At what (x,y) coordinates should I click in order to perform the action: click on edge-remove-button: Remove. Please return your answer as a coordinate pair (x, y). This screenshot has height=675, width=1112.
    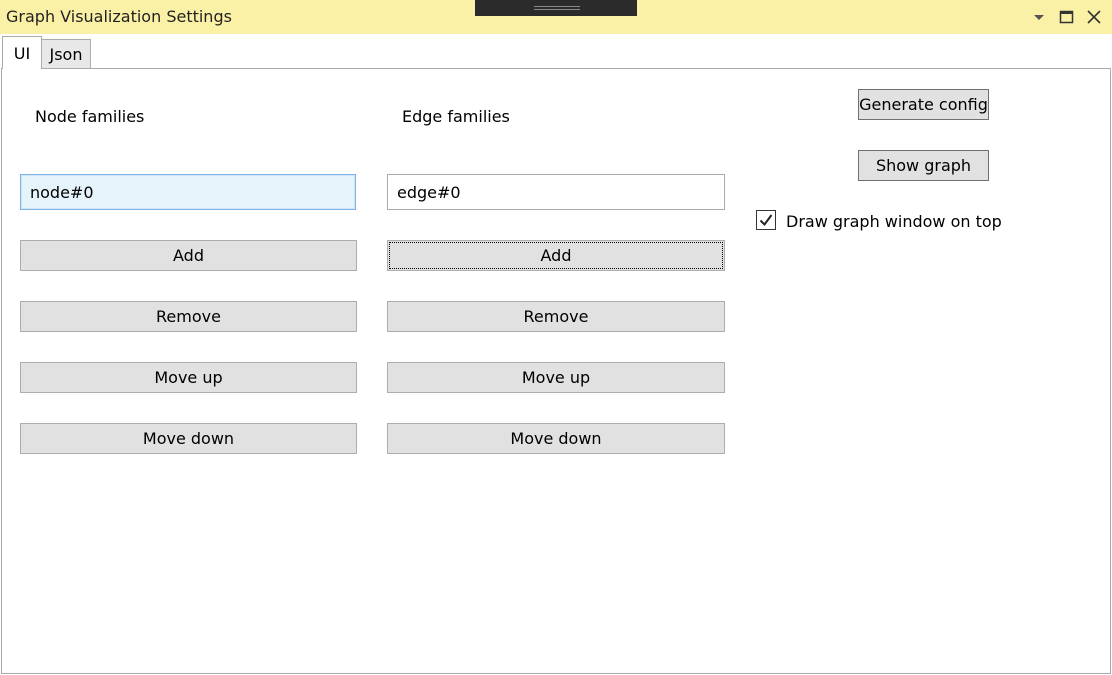
    Looking at the image, I should click on (556, 316).